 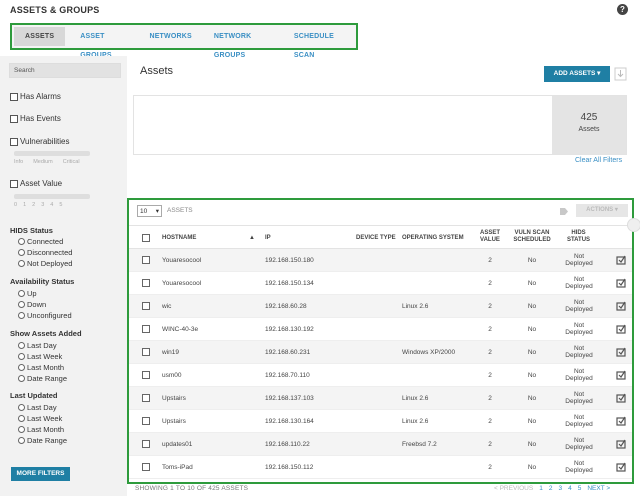 I want to click on col-ip: IP, so click(x=268, y=238).